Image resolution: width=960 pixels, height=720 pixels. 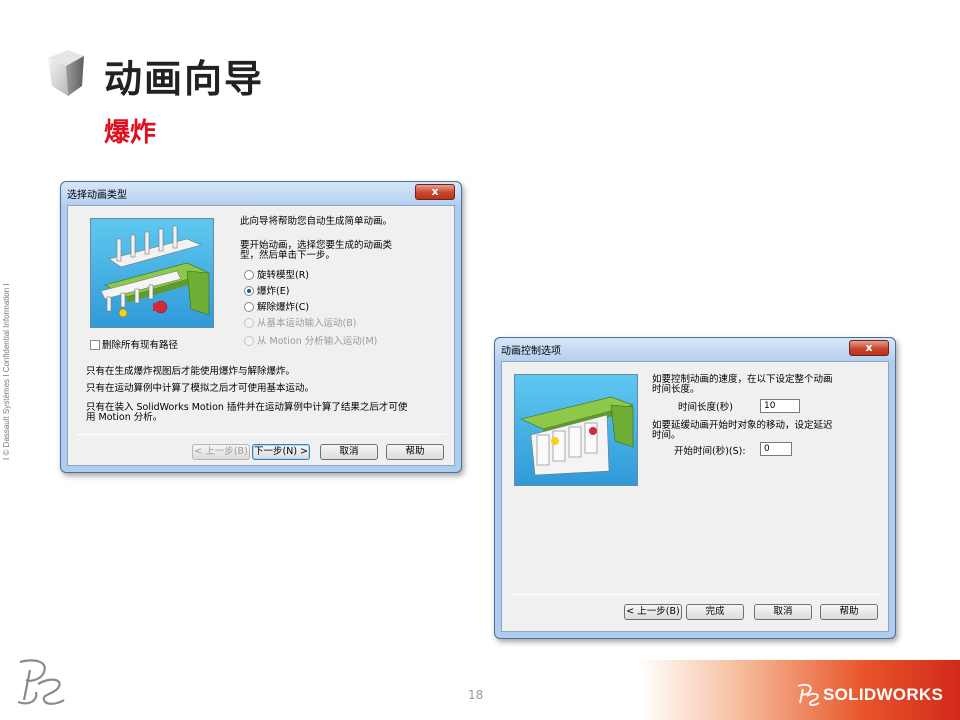 I want to click on radio-explode, so click(x=249, y=291).